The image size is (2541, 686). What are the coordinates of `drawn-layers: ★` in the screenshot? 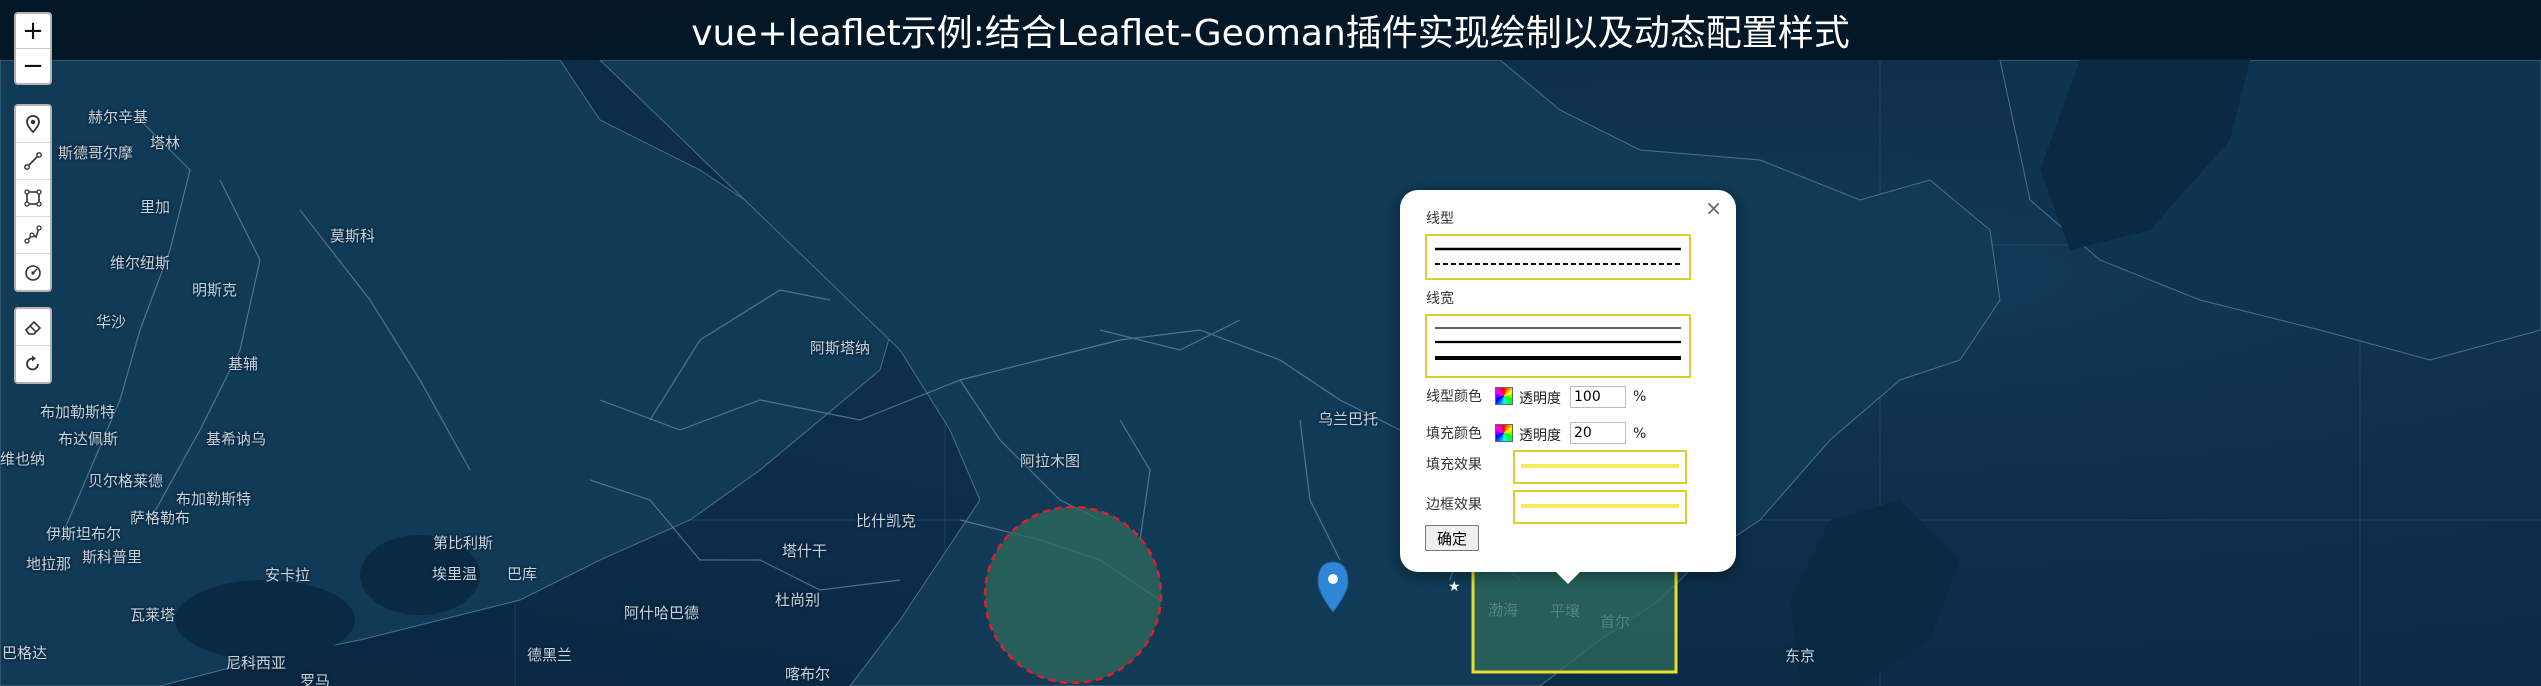 It's located at (1330, 595).